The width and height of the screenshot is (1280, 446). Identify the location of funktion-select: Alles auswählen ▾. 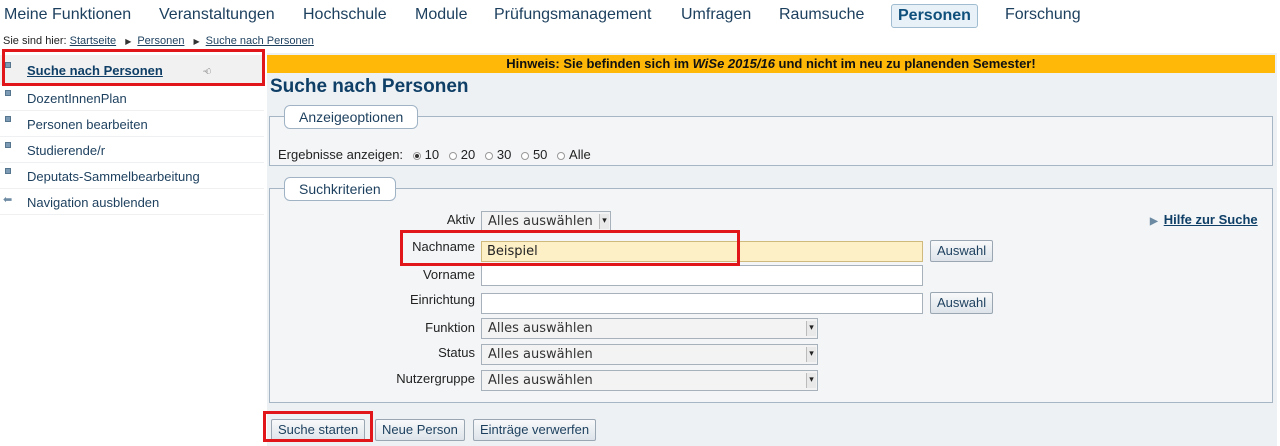
(649, 328).